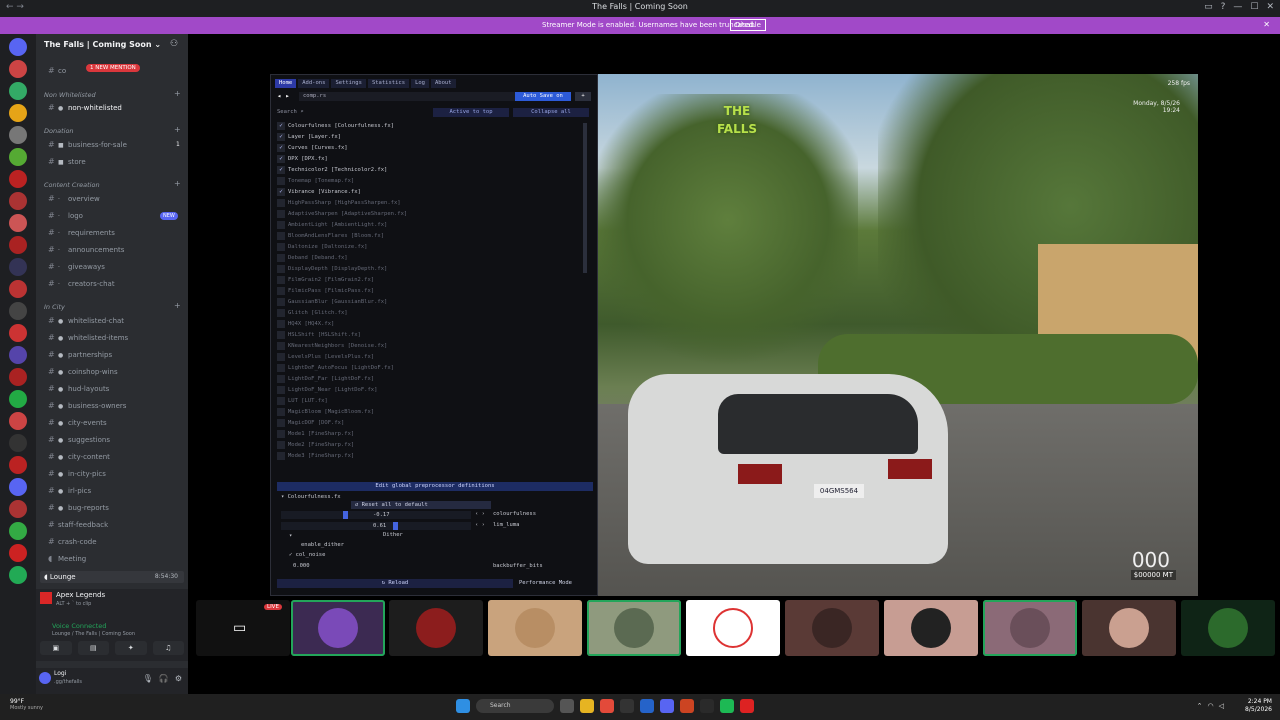  Describe the element at coordinates (312, 148) in the screenshot. I see `effect-row: ✓ Curves [Curves.fx]` at that location.